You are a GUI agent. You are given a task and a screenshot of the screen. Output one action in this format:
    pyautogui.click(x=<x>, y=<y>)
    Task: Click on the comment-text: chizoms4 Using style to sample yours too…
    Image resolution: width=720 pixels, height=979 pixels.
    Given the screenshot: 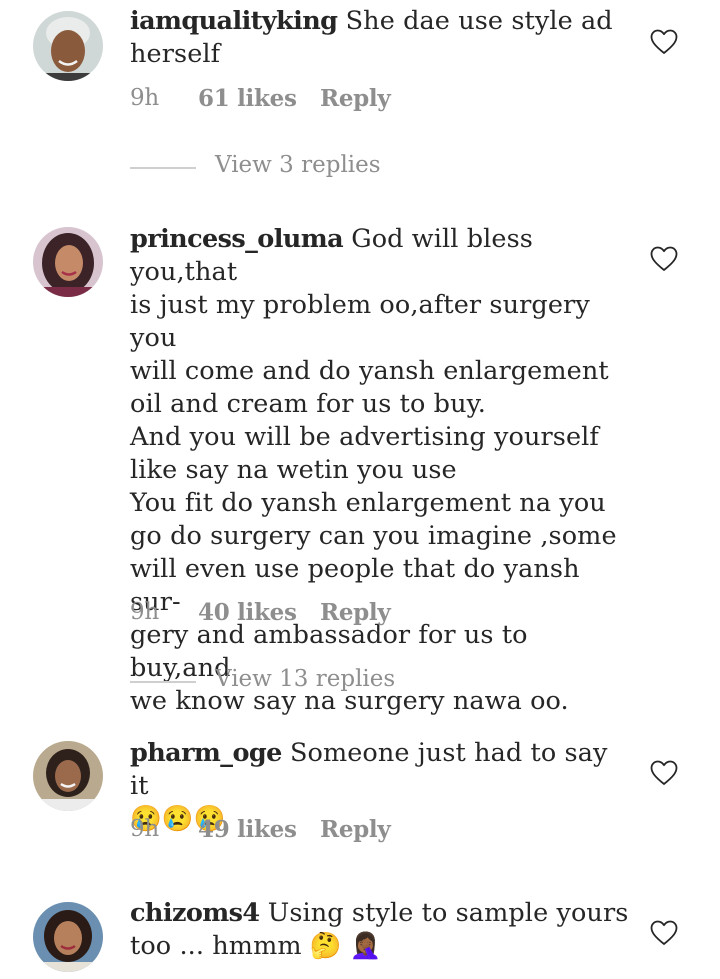 What is the action you would take?
    pyautogui.click(x=380, y=930)
    